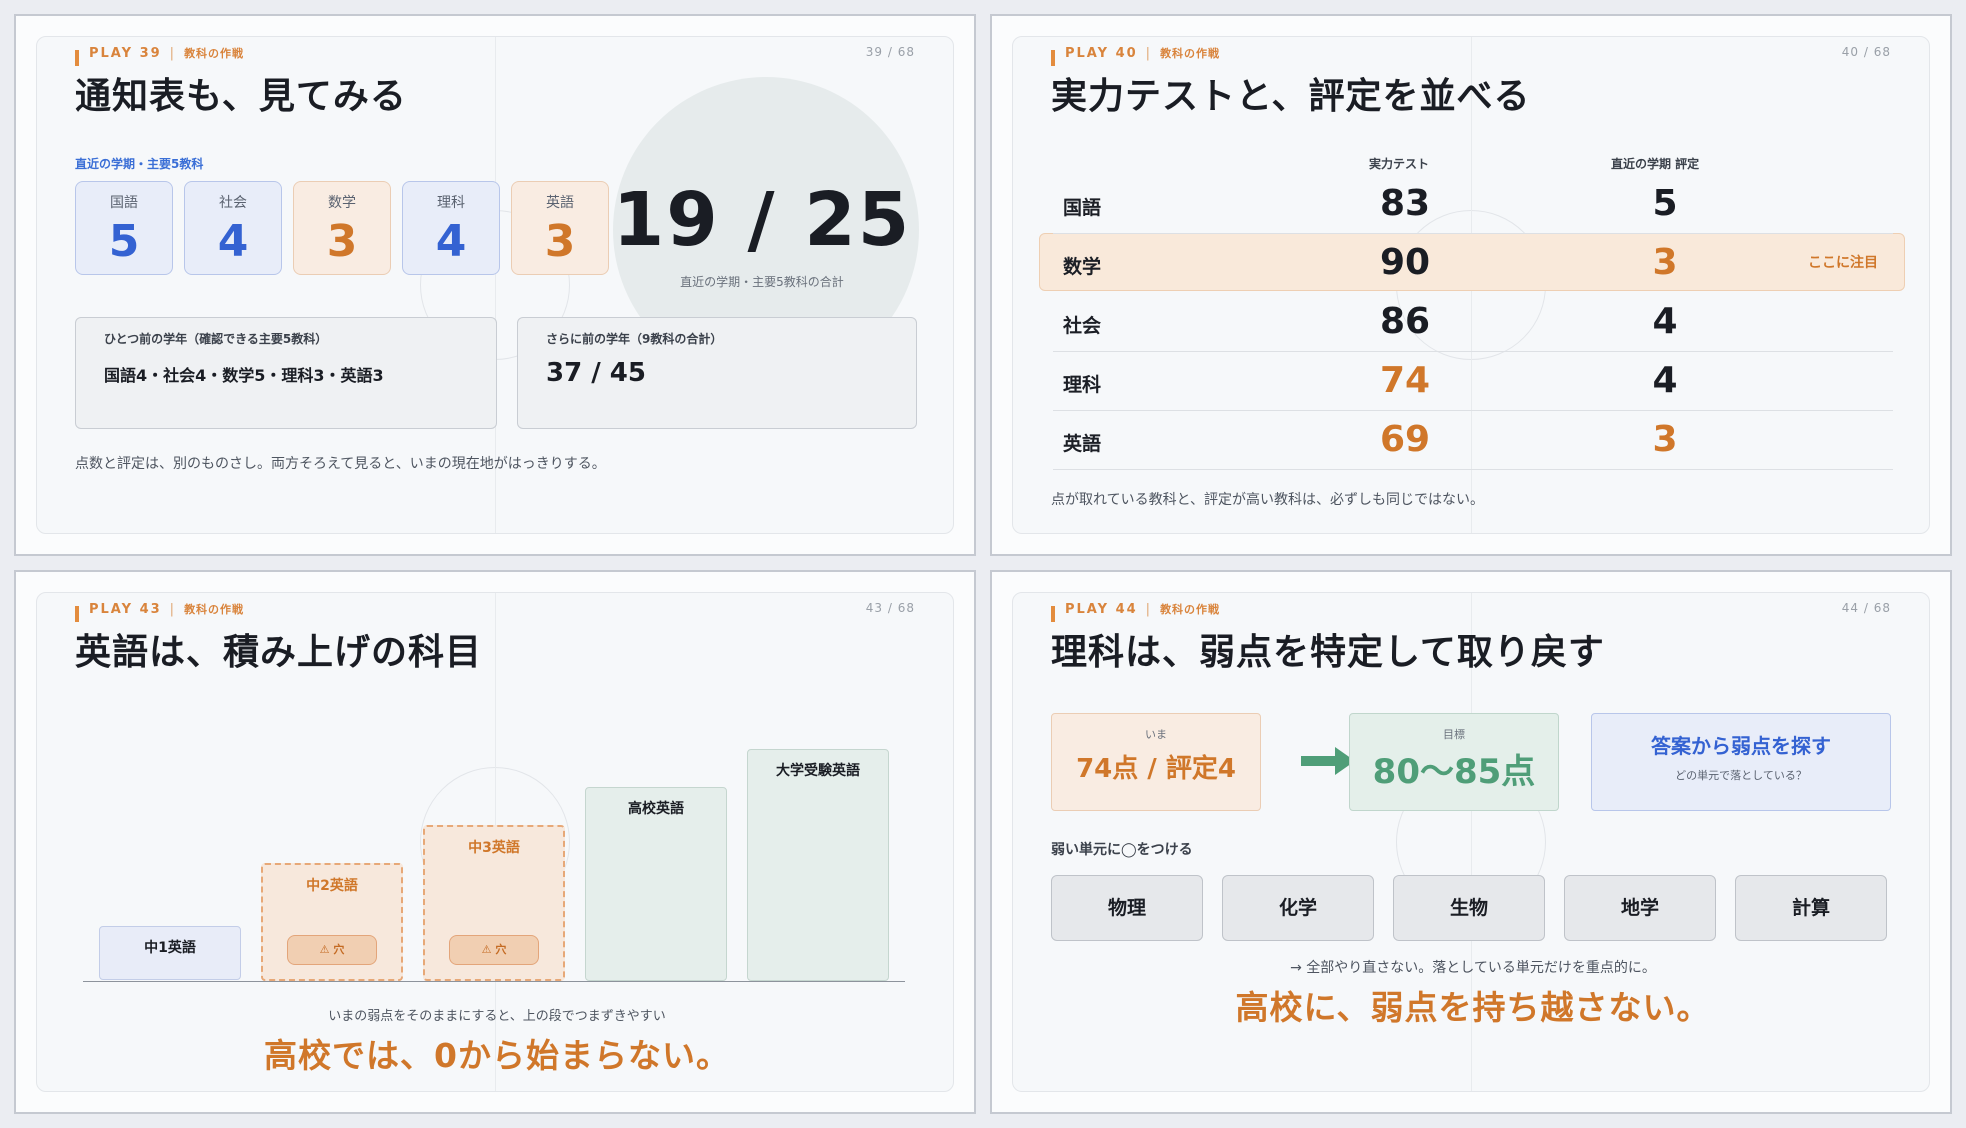 This screenshot has height=1128, width=1966. Describe the element at coordinates (762, 220) in the screenshot. I see `total-score: 19 / 25` at that location.